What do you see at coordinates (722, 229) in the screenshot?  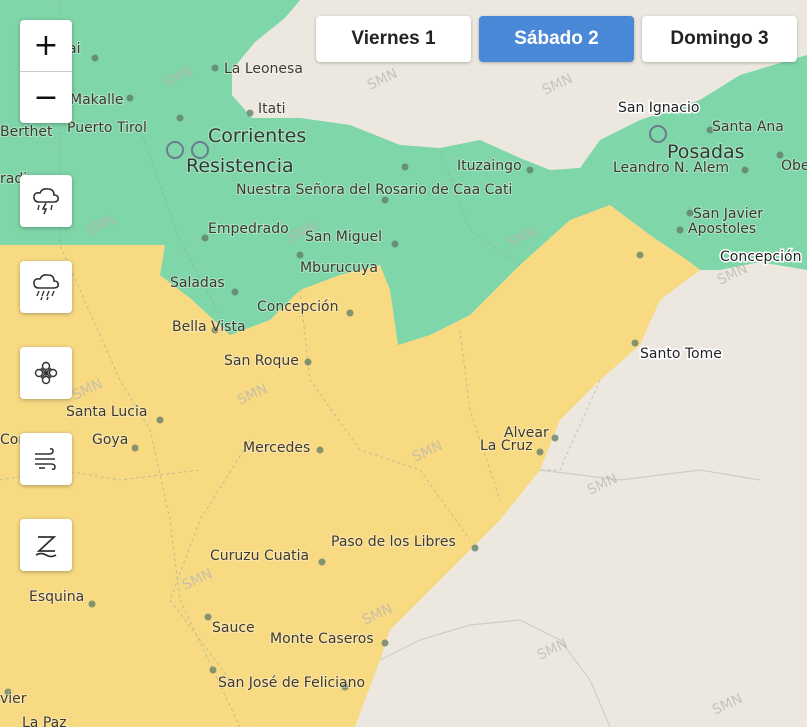 I see `place-apostoles: Apostoles` at bounding box center [722, 229].